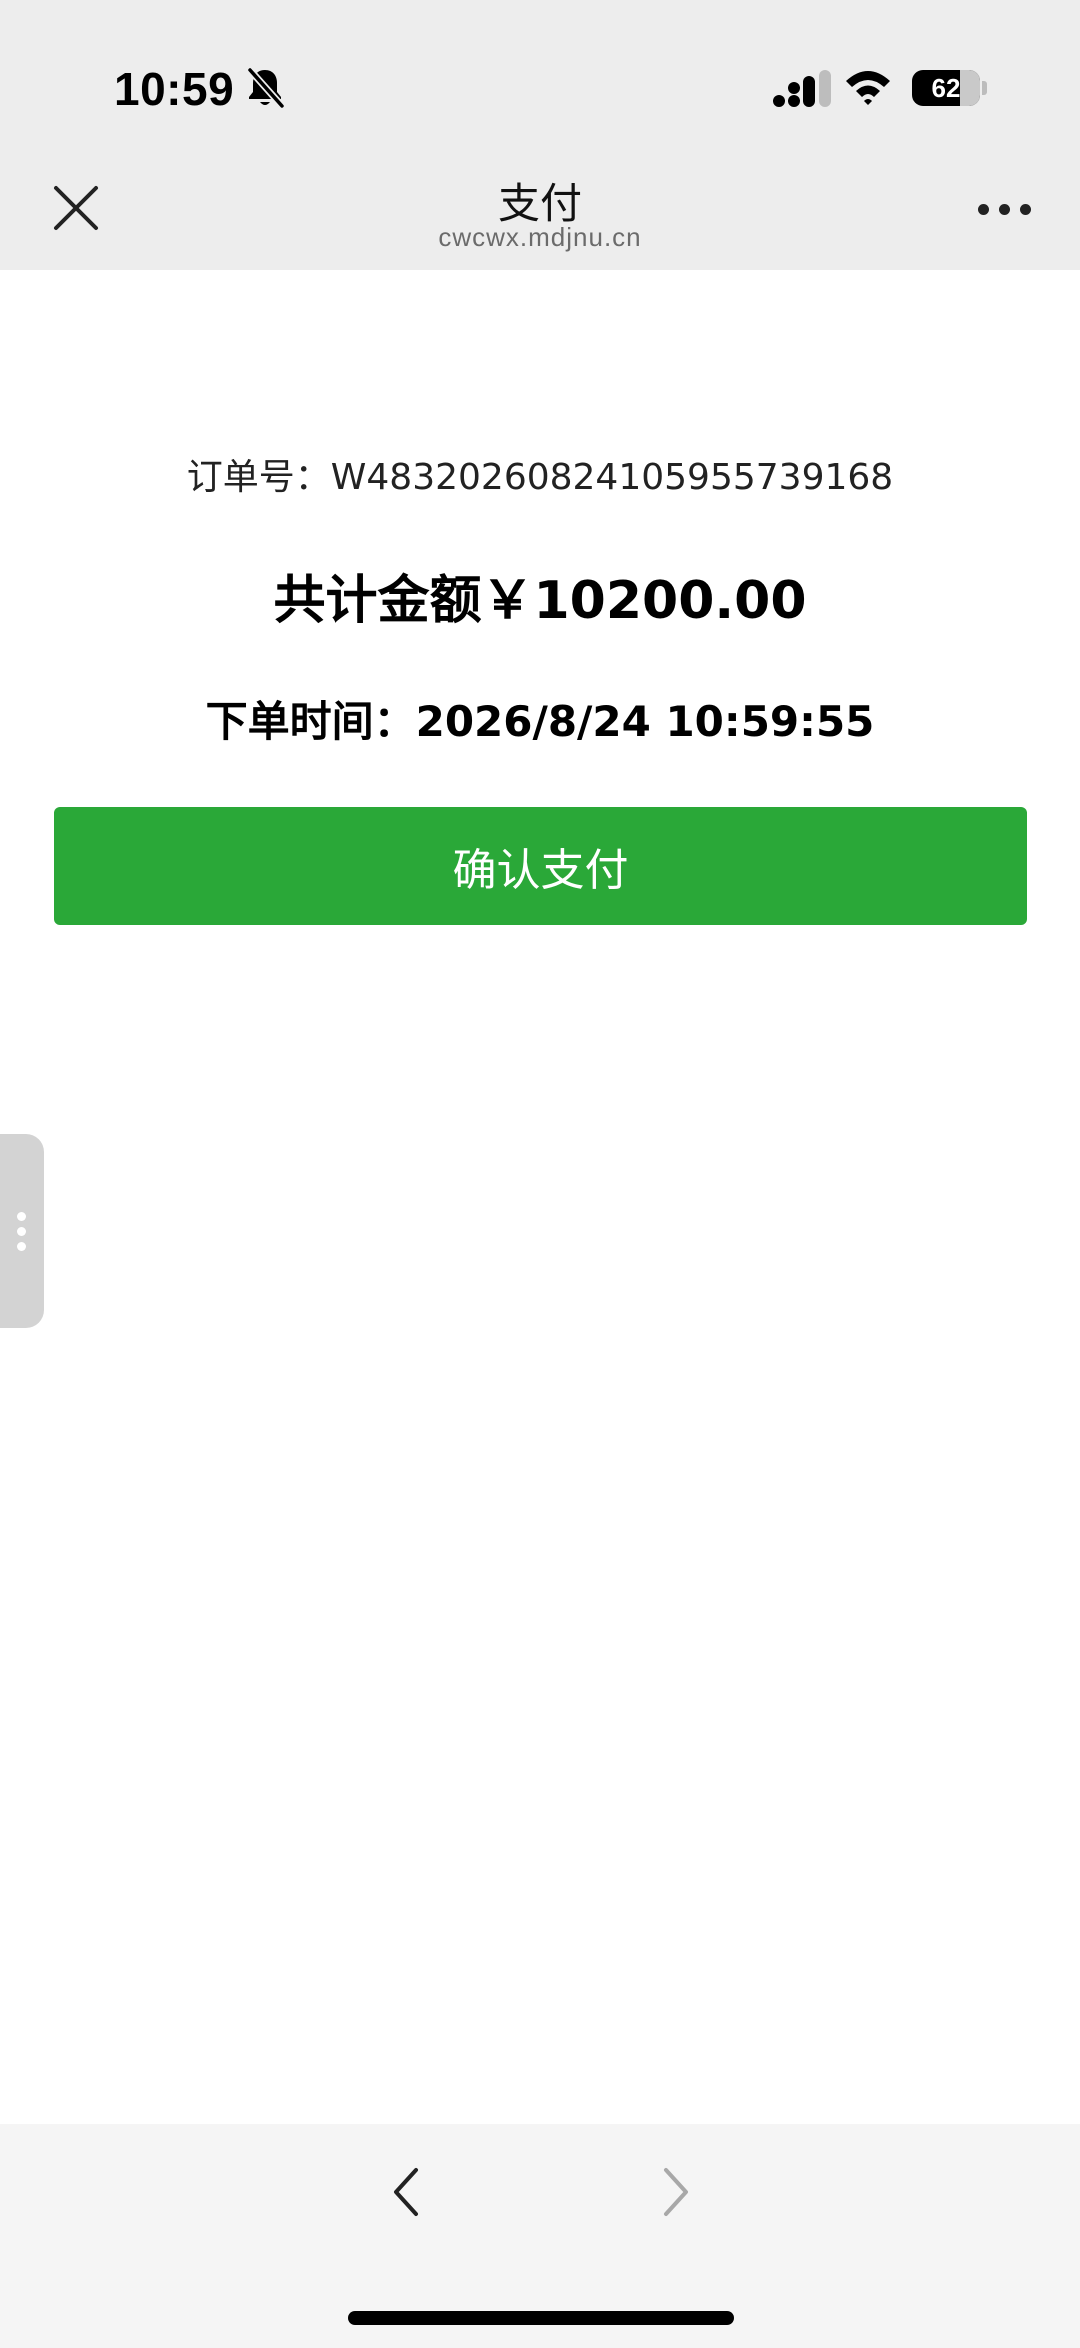 The width and height of the screenshot is (1080, 2348). I want to click on status-time: 10:59, so click(174, 89).